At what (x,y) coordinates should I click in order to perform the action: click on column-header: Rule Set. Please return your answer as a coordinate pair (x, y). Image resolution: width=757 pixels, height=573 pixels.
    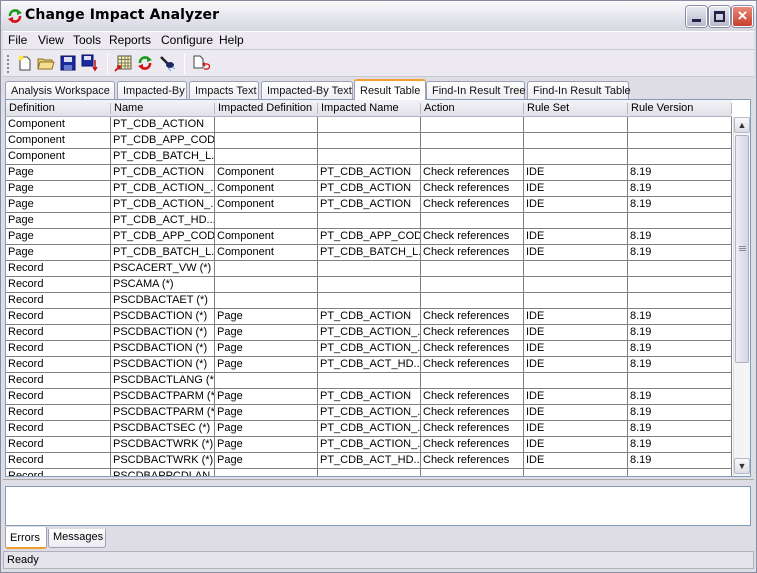
    Looking at the image, I should click on (548, 108).